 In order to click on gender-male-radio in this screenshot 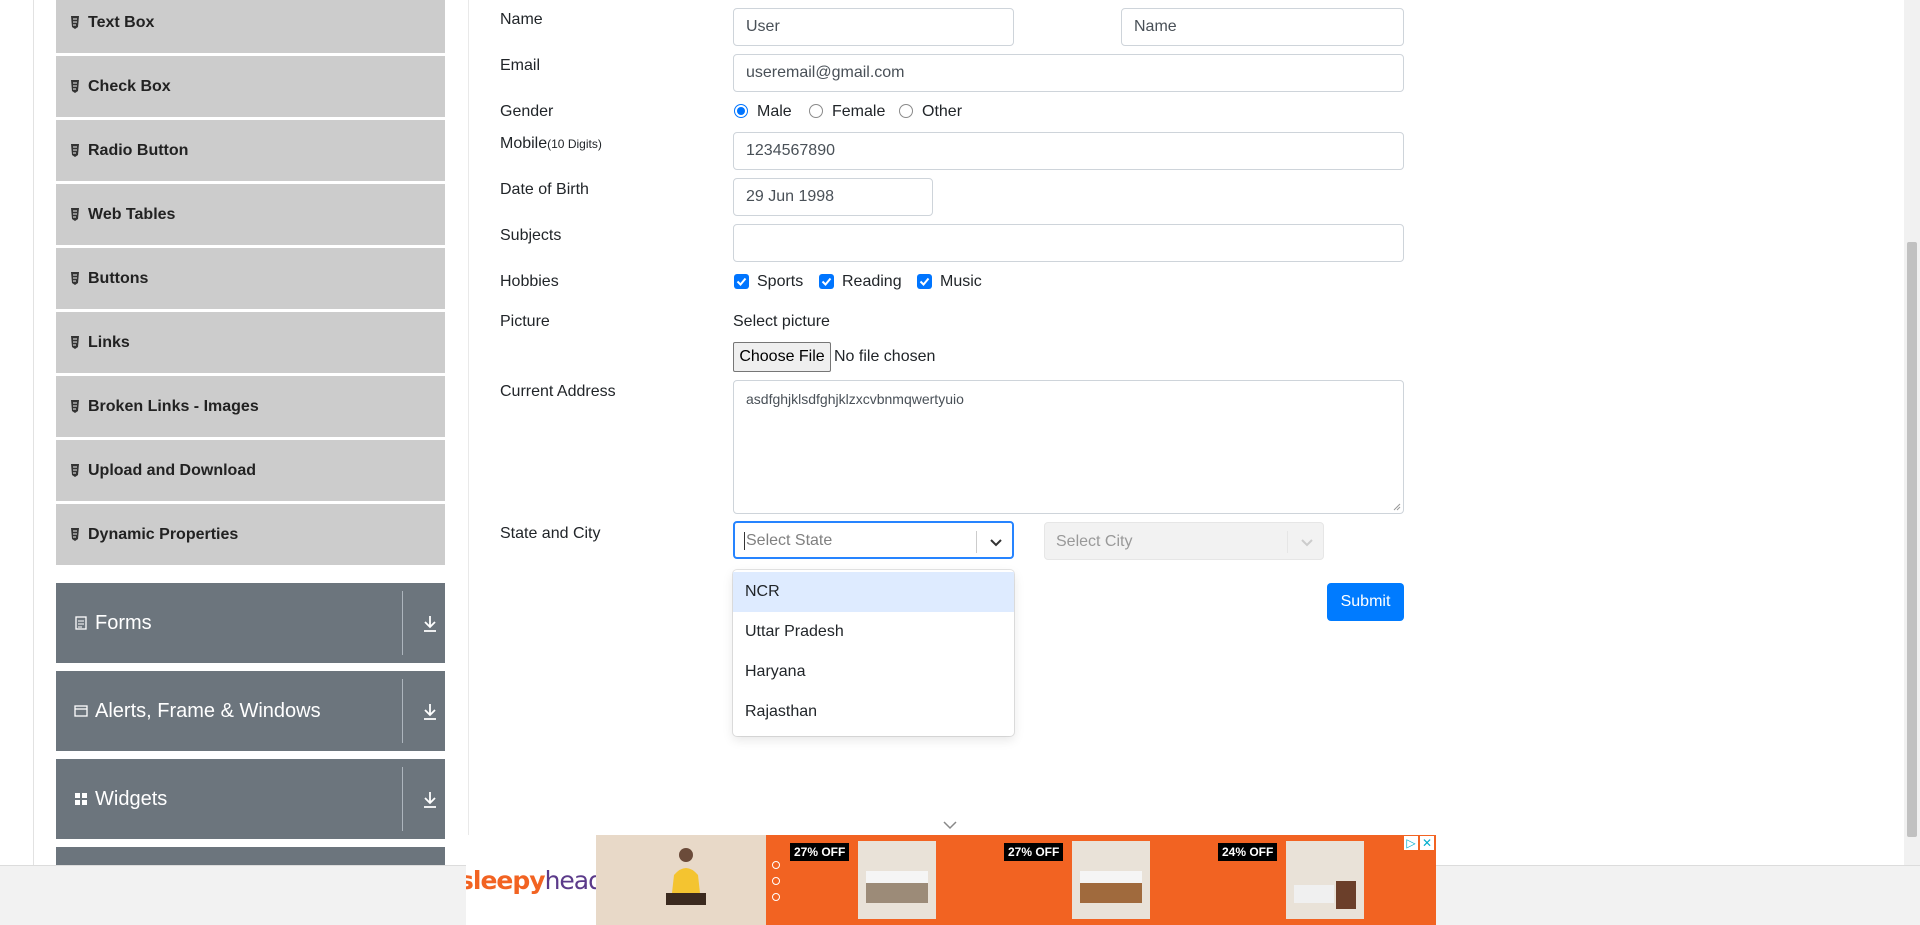, I will do `click(741, 111)`.